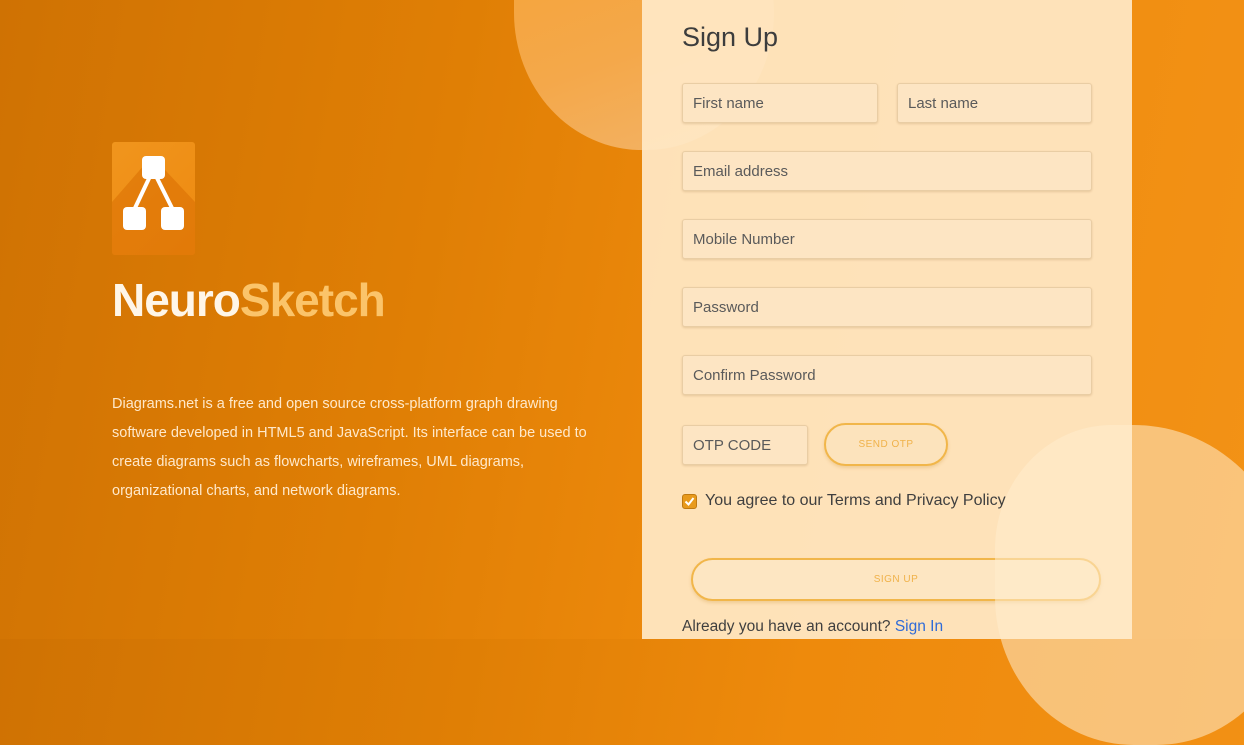 This screenshot has height=745, width=1244. What do you see at coordinates (887, 171) in the screenshot?
I see `email-input` at bounding box center [887, 171].